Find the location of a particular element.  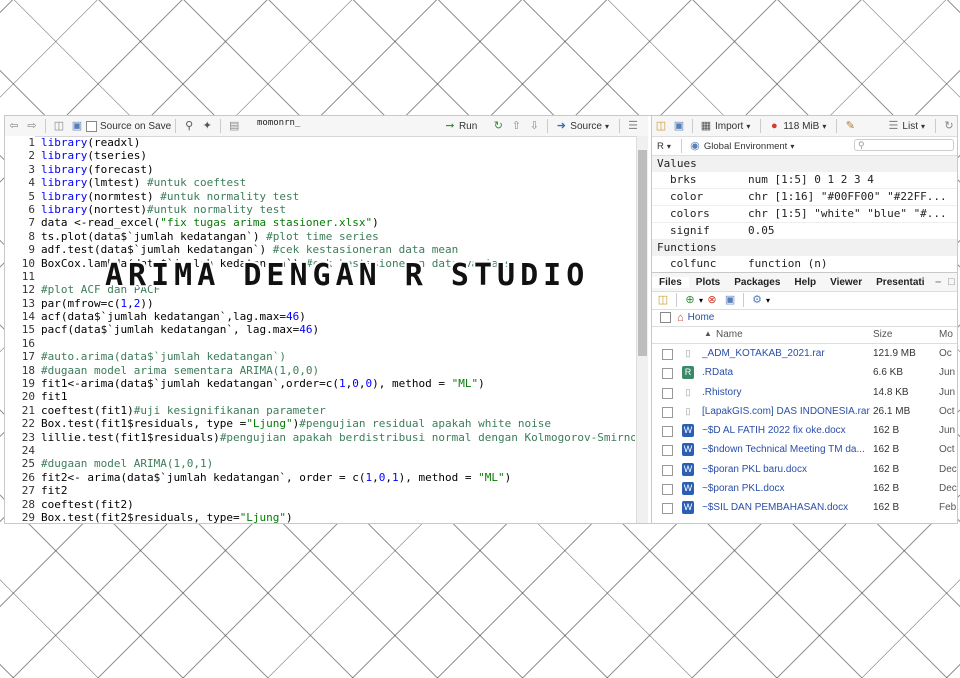

language-select: R is located at coordinates (660, 146).